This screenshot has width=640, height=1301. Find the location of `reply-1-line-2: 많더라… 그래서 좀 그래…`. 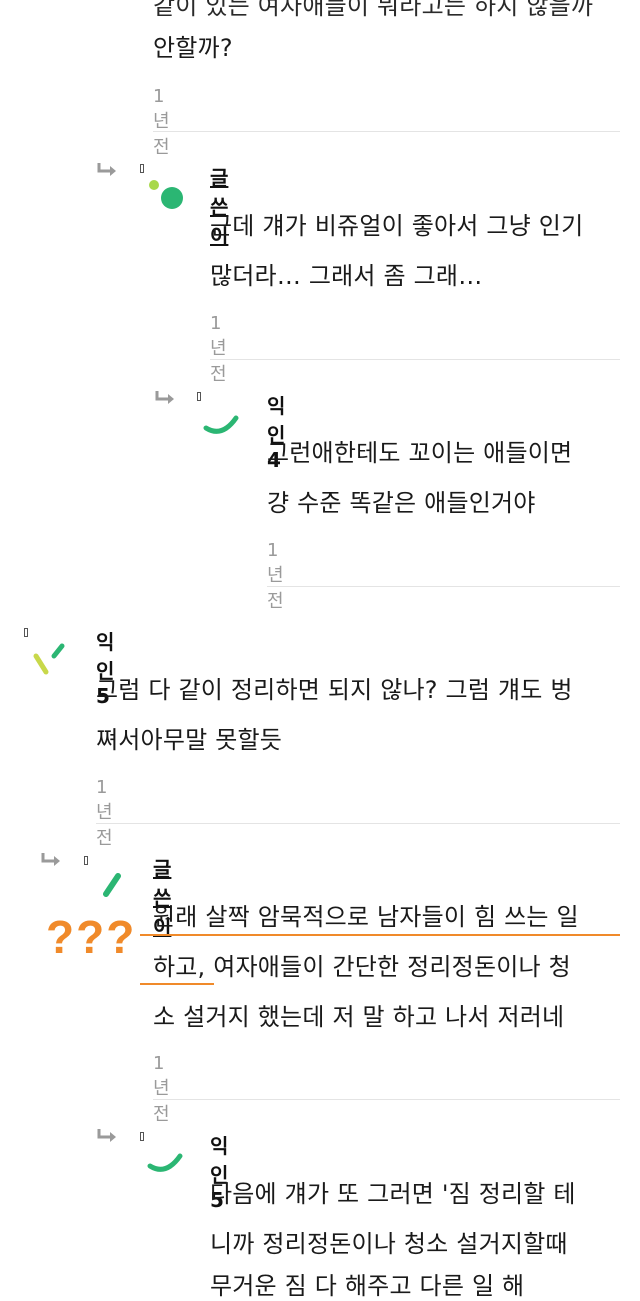

reply-1-line-2: 많더라… 그래서 좀 그래… is located at coordinates (346, 276).